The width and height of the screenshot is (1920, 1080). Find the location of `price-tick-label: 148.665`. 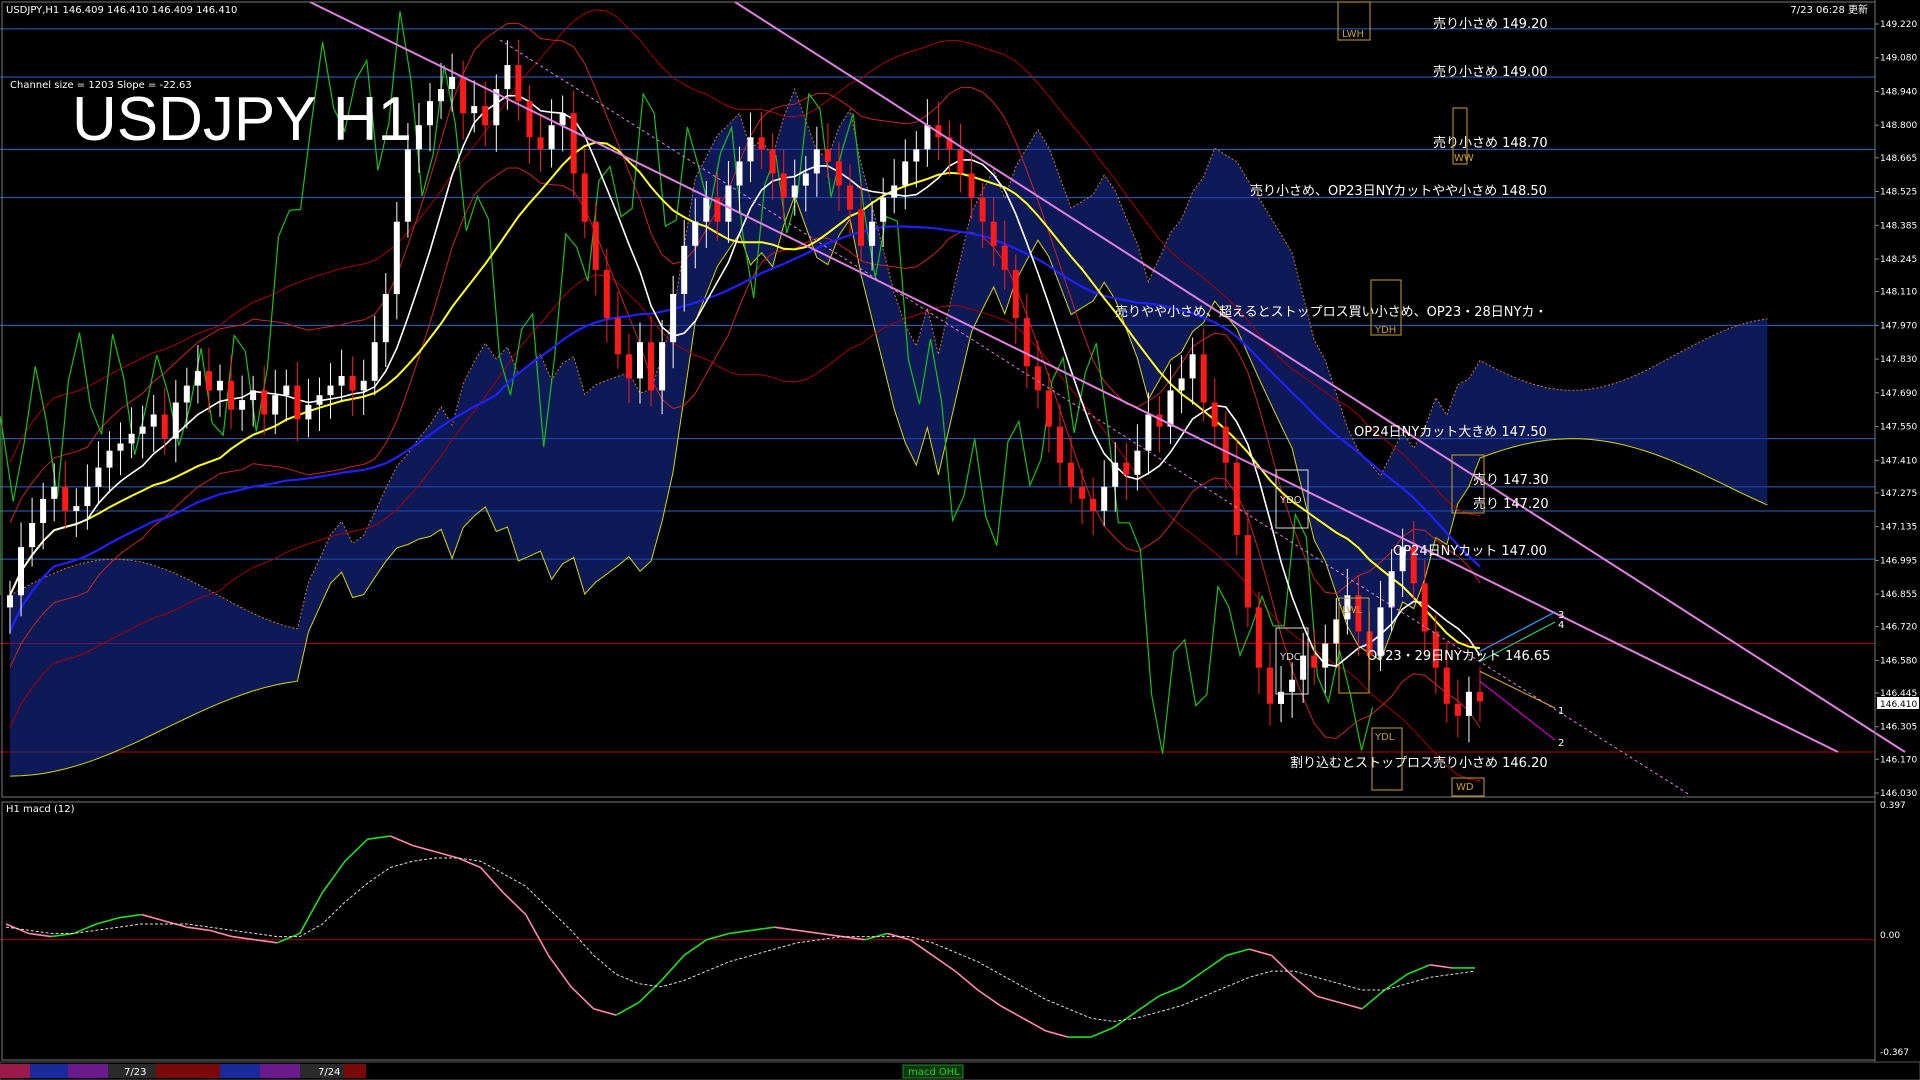

price-tick-label: 148.665 is located at coordinates (1898, 159).